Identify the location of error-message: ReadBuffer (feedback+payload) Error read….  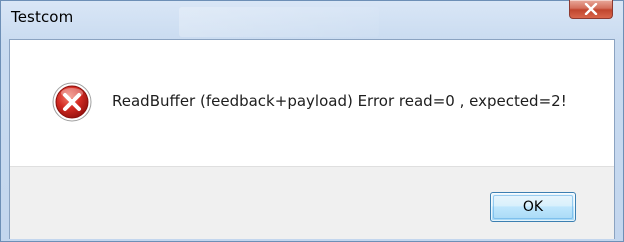
(339, 101).